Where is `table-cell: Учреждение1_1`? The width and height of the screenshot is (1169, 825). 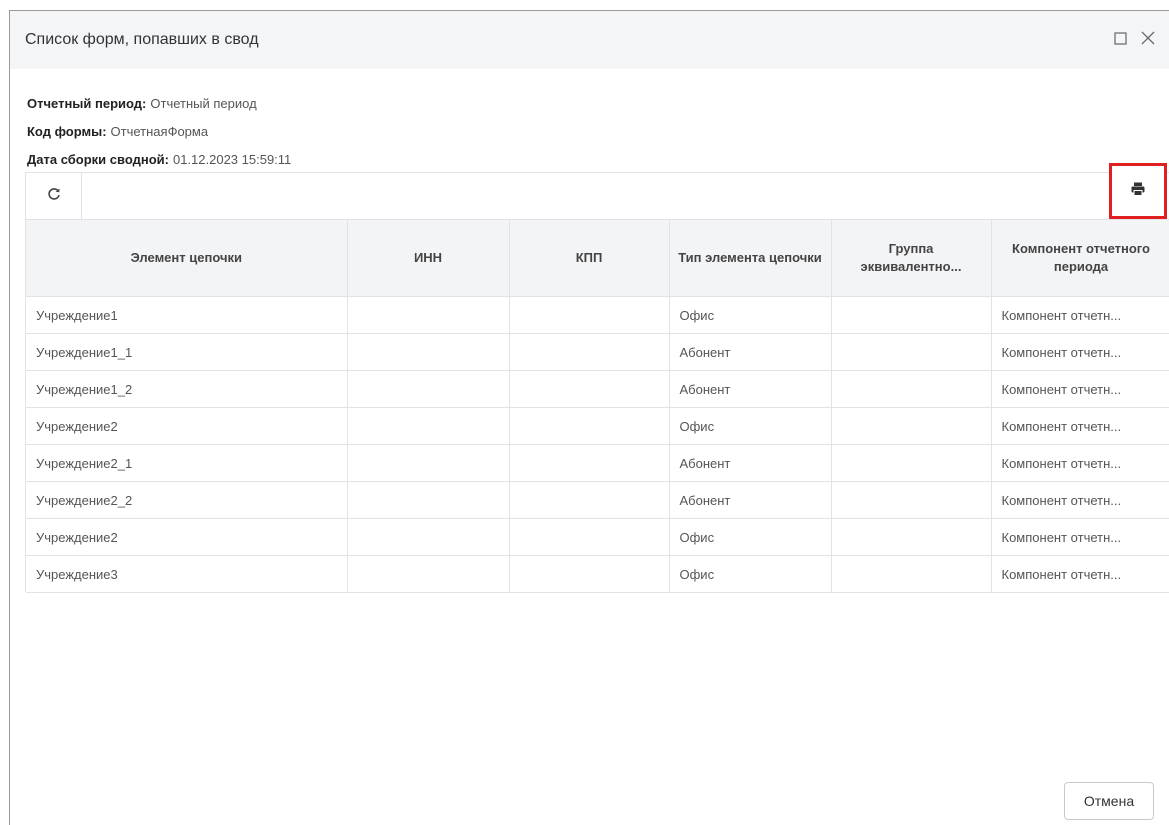
table-cell: Учреждение1_1 is located at coordinates (187, 352).